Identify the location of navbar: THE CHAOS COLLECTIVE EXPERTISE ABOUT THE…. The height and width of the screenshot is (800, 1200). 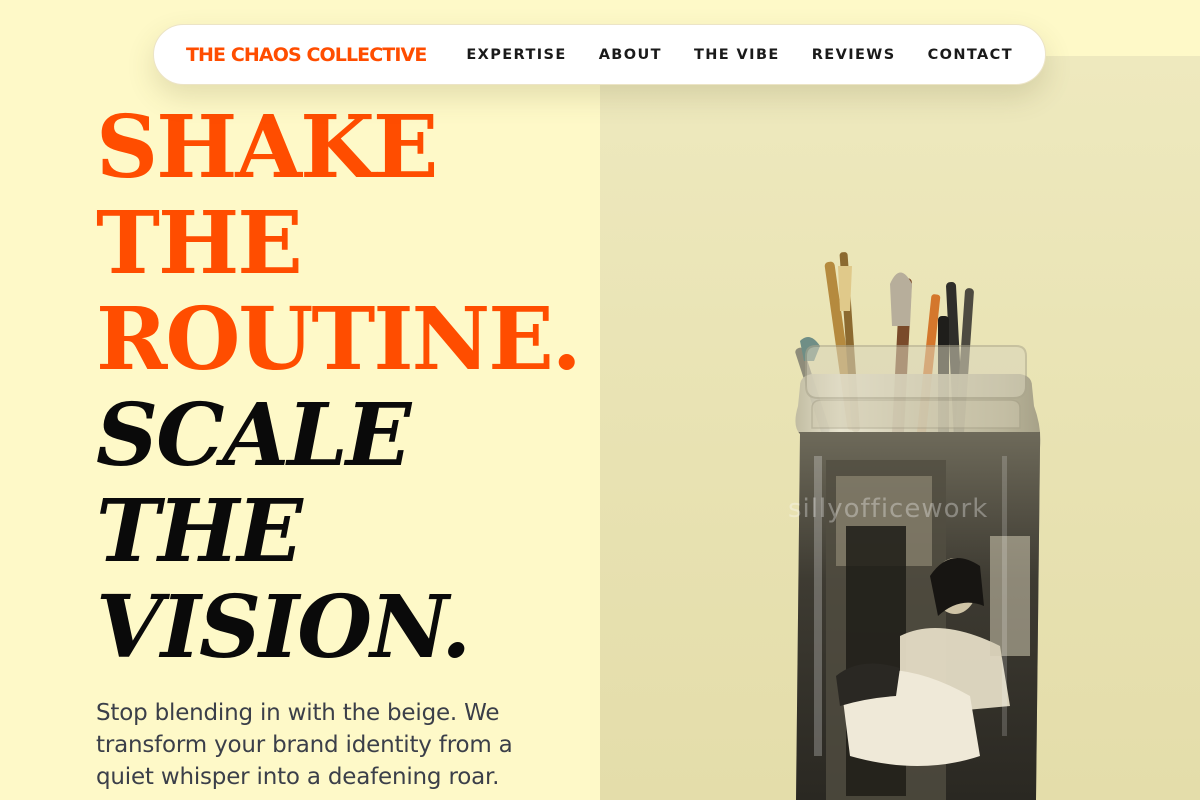
(599, 54).